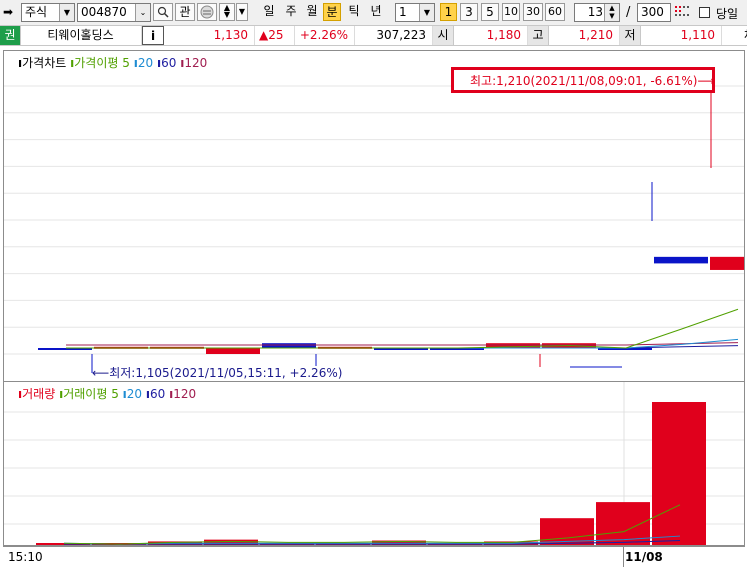 The height and width of the screenshot is (568, 747). Describe the element at coordinates (354, 12) in the screenshot. I see `period-tick-button: 틱` at that location.